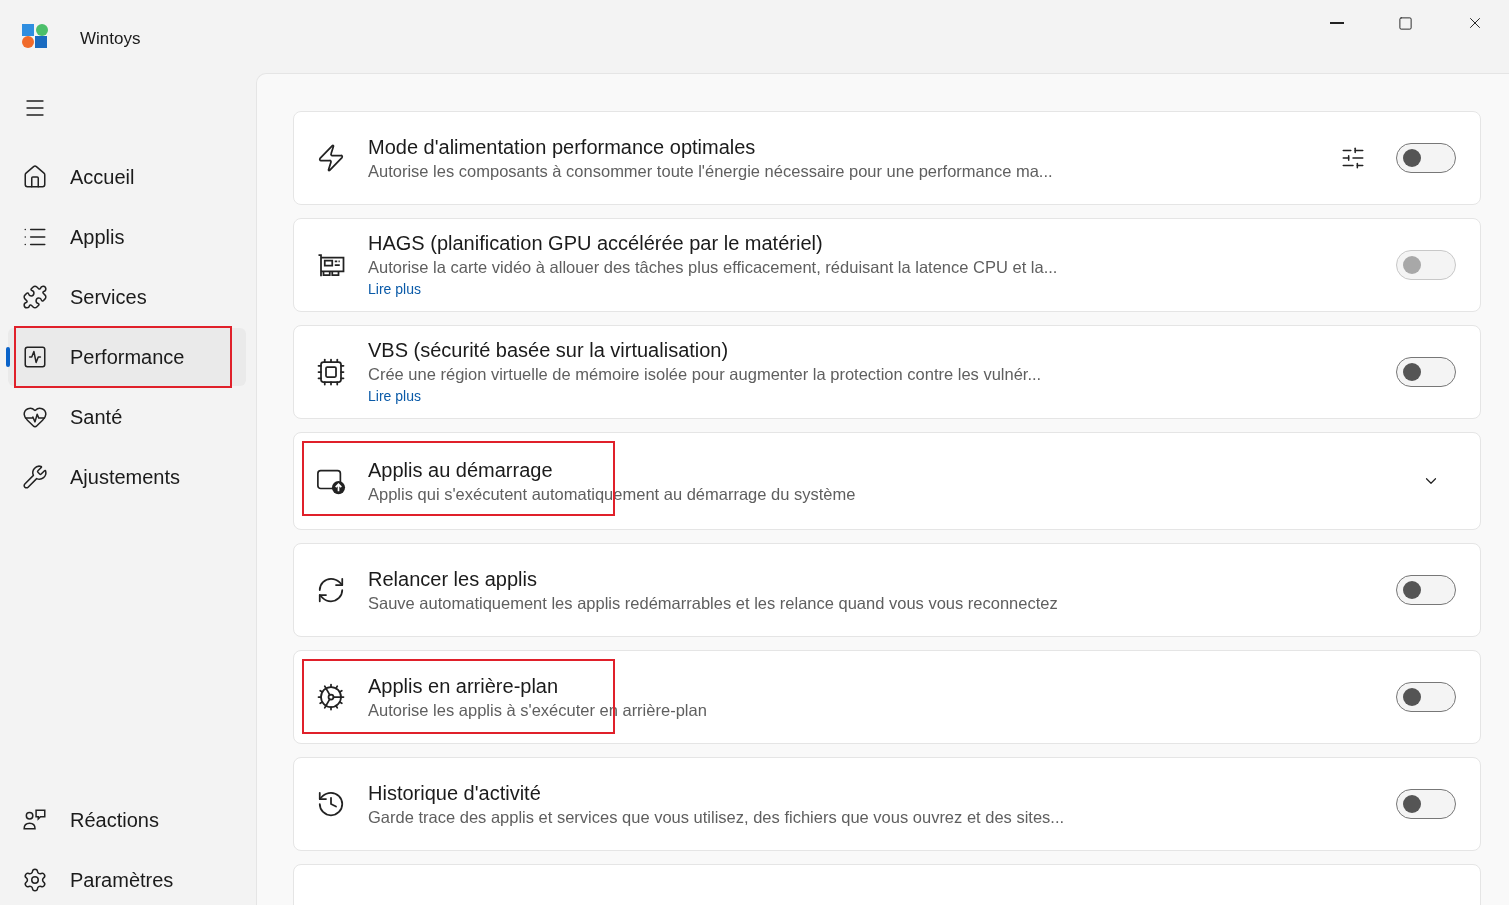  I want to click on setting-title: Applis en arrière-plan, so click(464, 686).